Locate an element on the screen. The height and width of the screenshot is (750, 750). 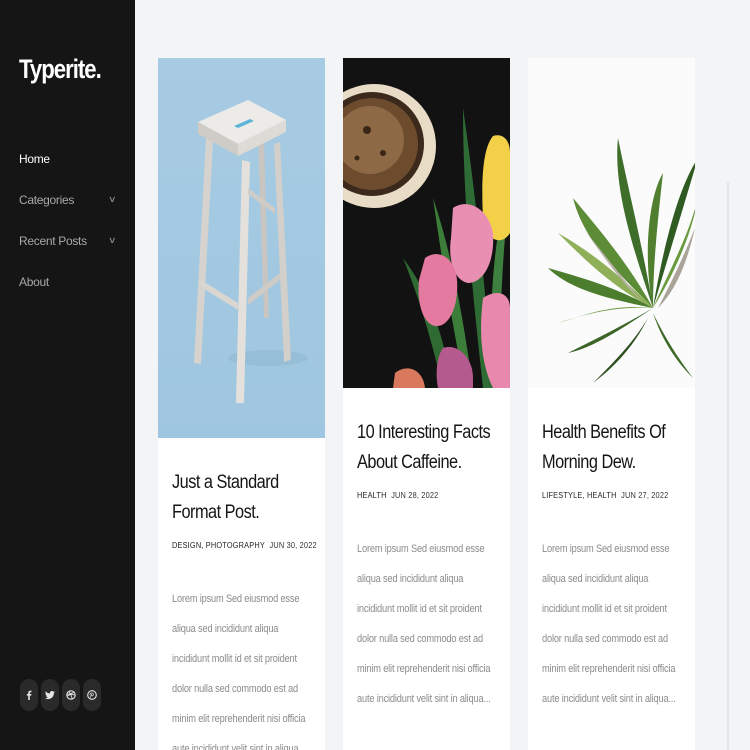
post-categories: Design, Photography is located at coordinates (218, 545).